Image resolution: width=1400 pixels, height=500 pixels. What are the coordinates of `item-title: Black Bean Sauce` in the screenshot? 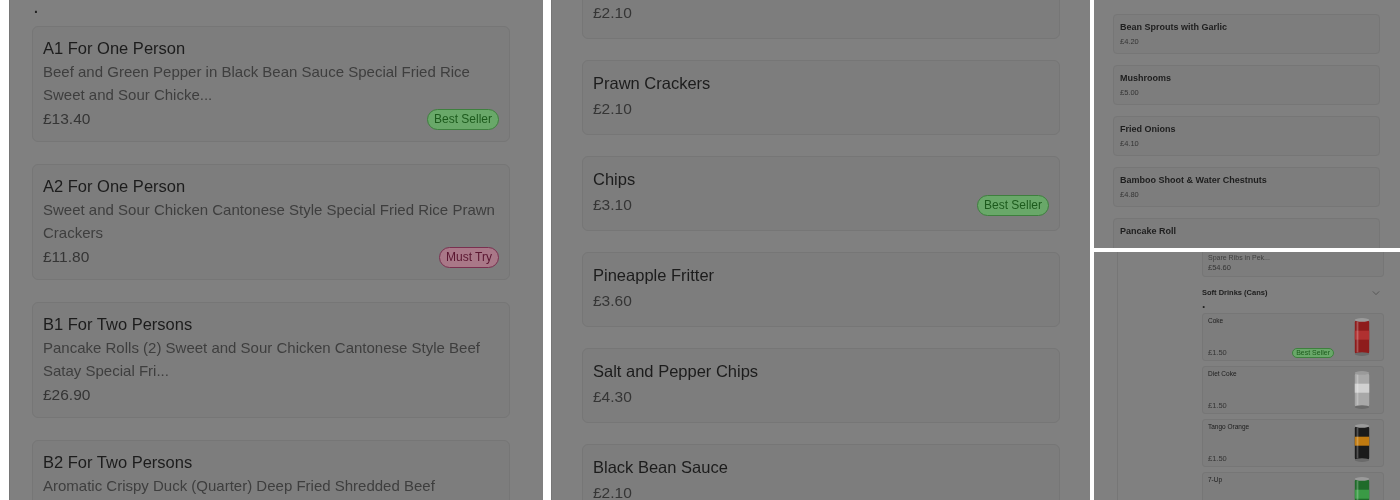 It's located at (661, 467).